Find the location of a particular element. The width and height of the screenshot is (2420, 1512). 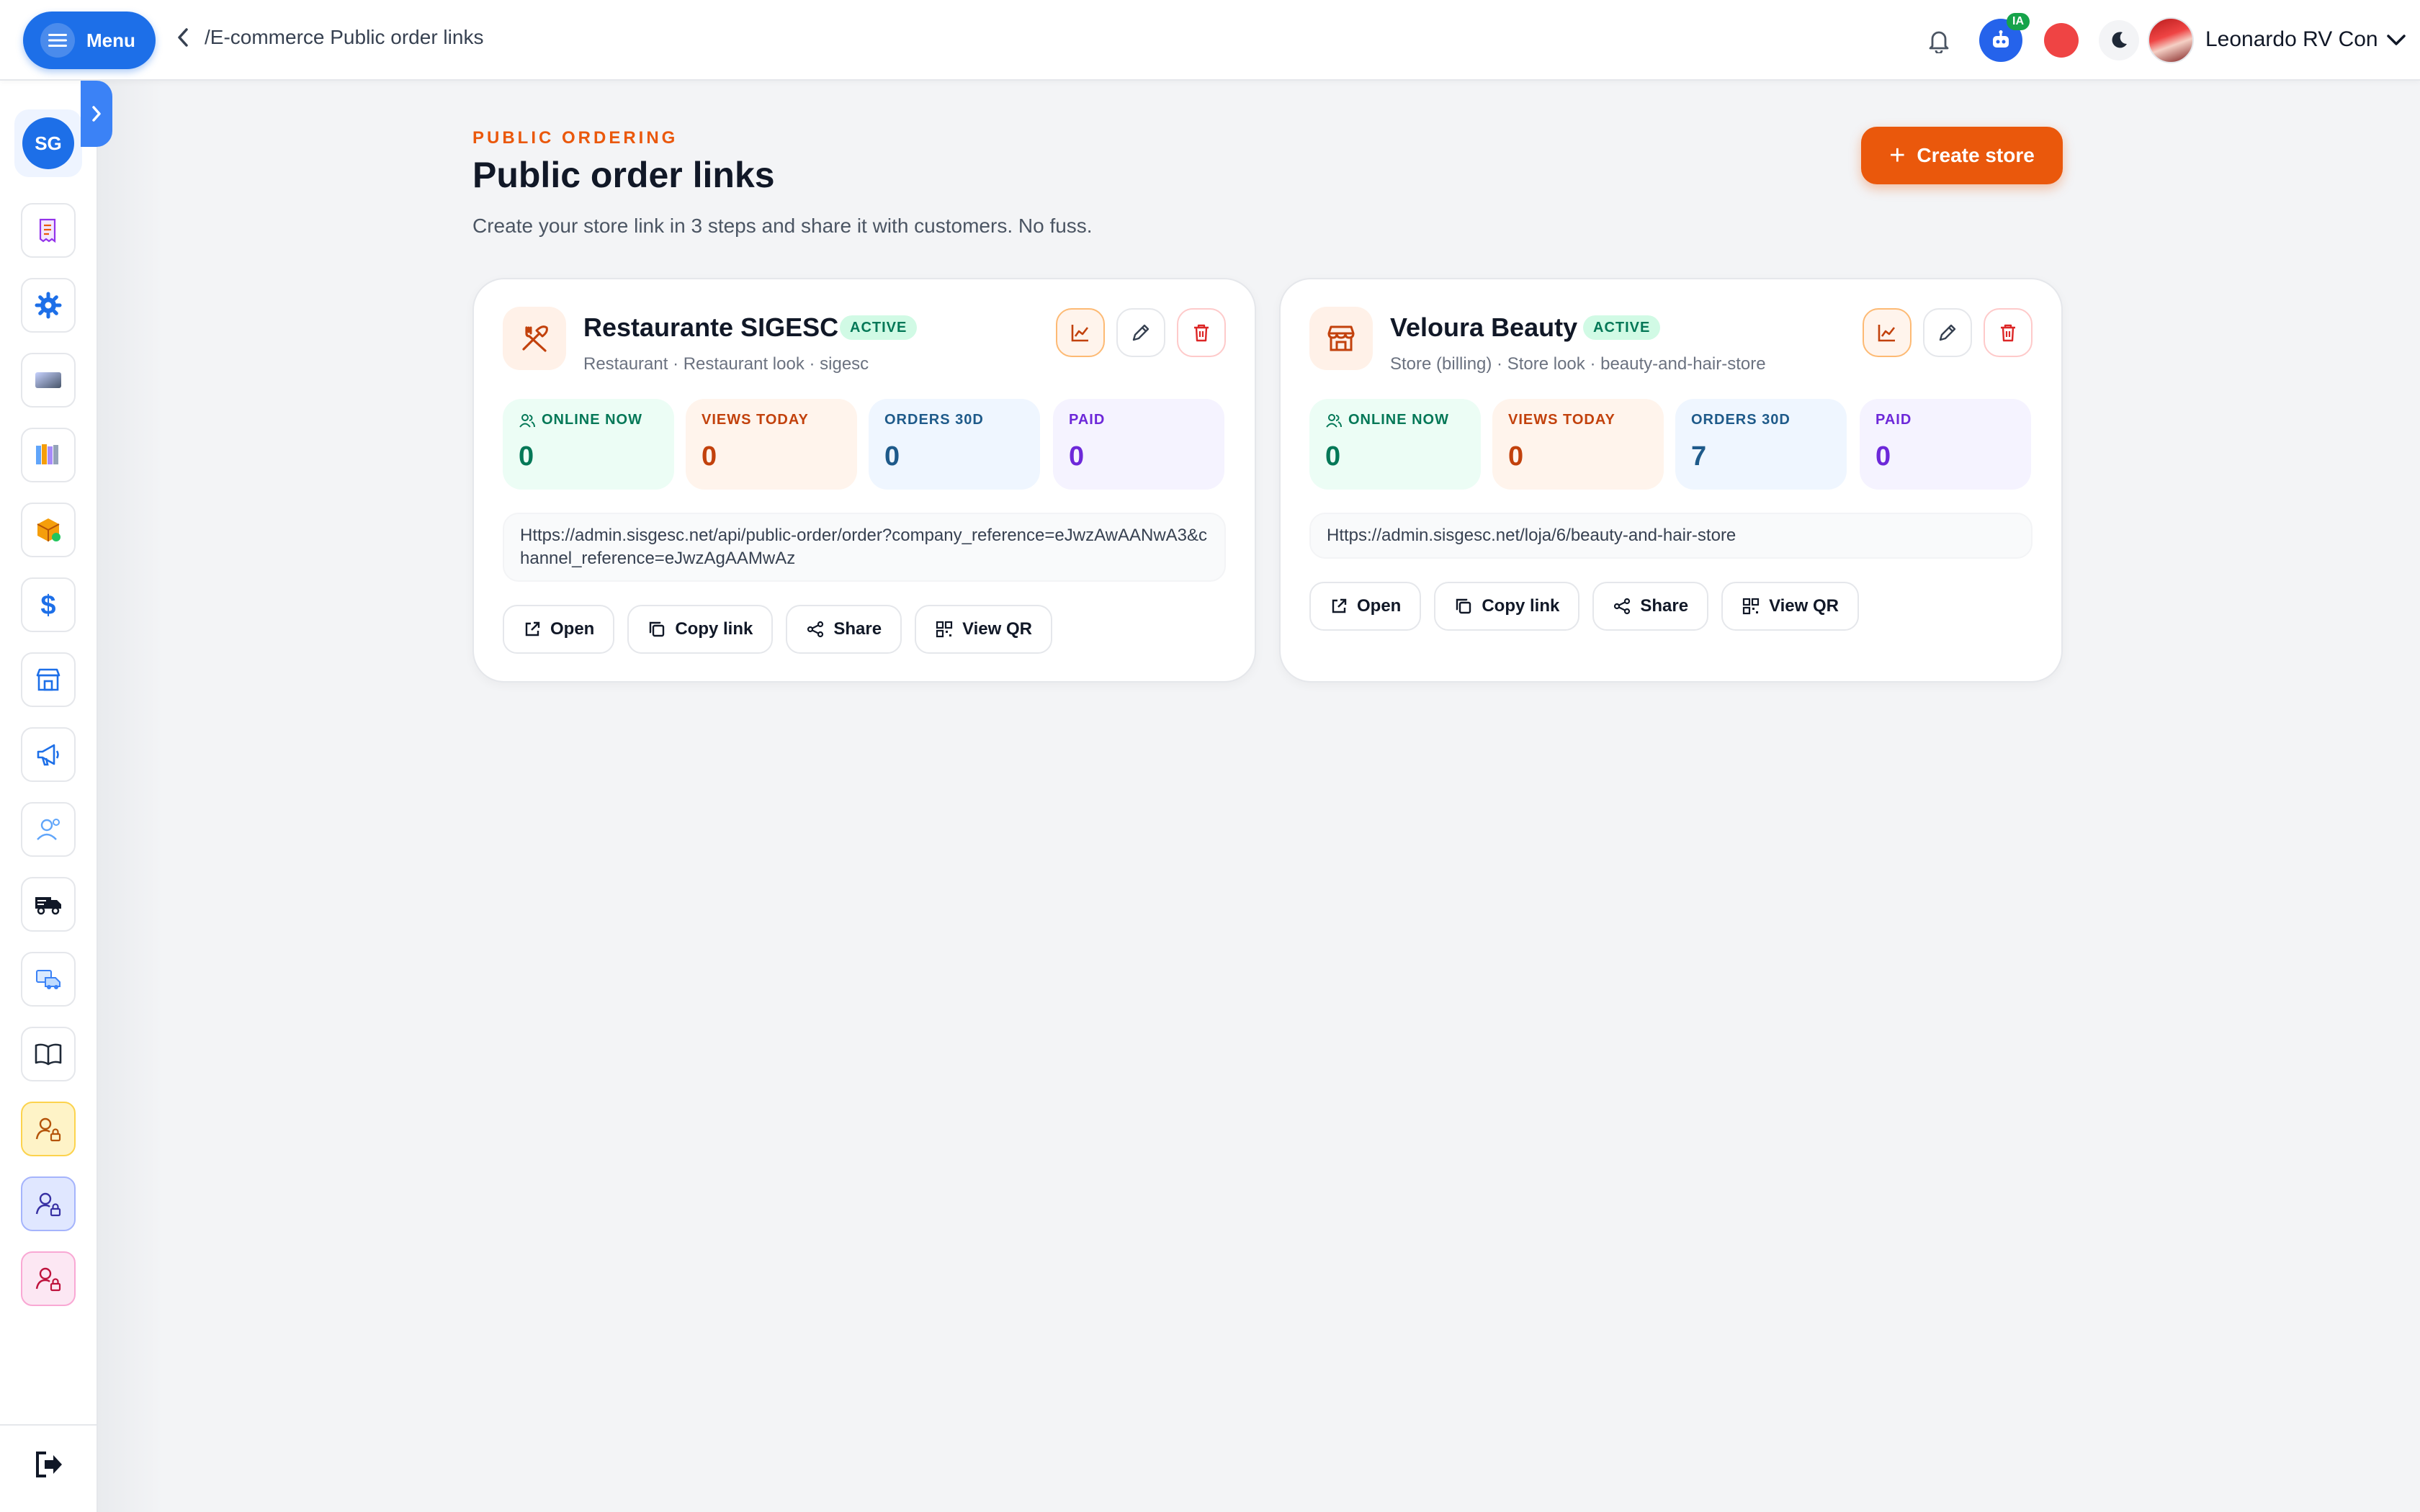

logout-icon is located at coordinates (49, 1464).